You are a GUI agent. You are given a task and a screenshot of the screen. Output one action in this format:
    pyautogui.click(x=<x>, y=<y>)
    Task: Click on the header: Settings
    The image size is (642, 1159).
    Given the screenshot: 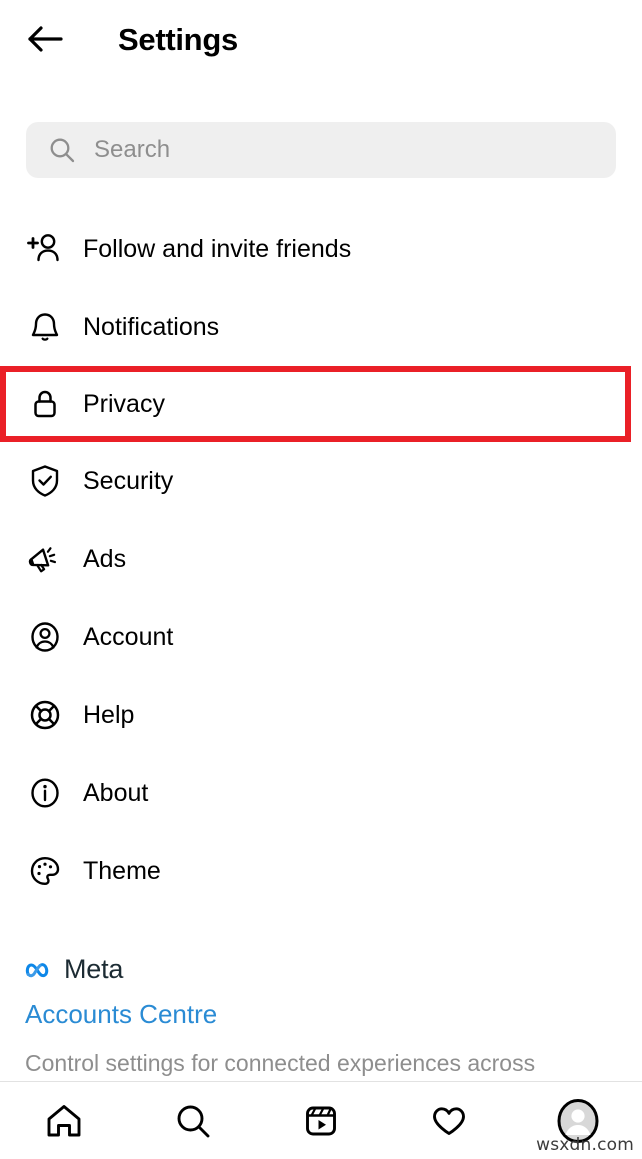 What is the action you would take?
    pyautogui.click(x=321, y=39)
    